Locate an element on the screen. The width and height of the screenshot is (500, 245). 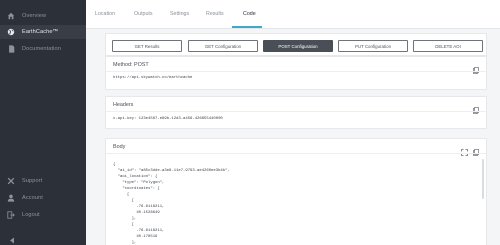
tab-results: Results is located at coordinates (215, 14).